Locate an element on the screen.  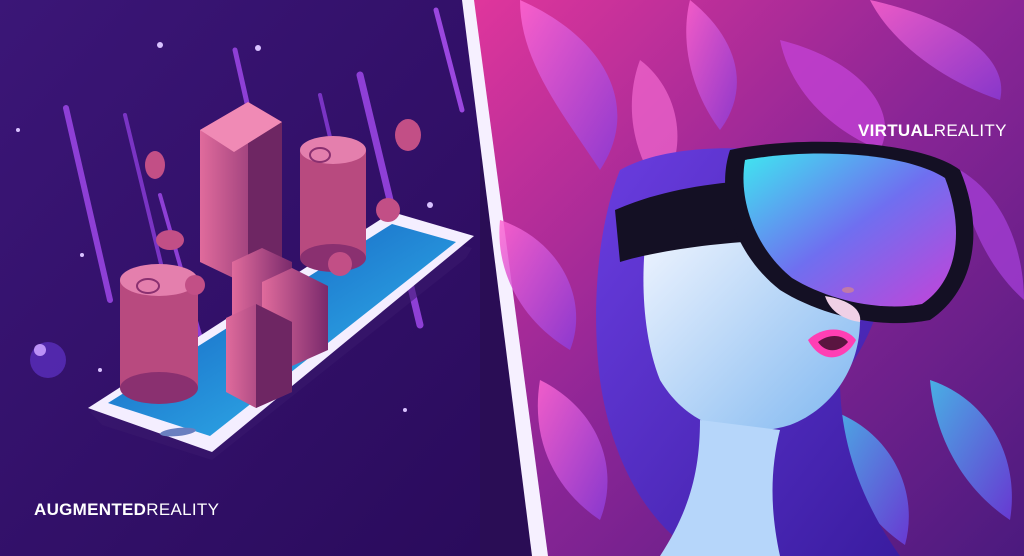
virtual-word: VIRTUAL is located at coordinates (896, 130).